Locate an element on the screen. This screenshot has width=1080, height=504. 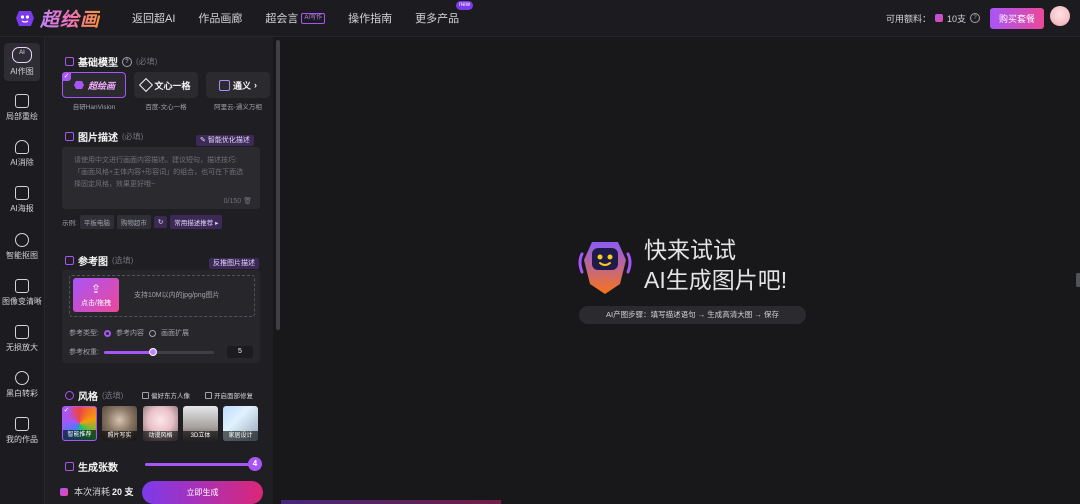
rail-label: 黑白转彩 is located at coordinates (22, 393).